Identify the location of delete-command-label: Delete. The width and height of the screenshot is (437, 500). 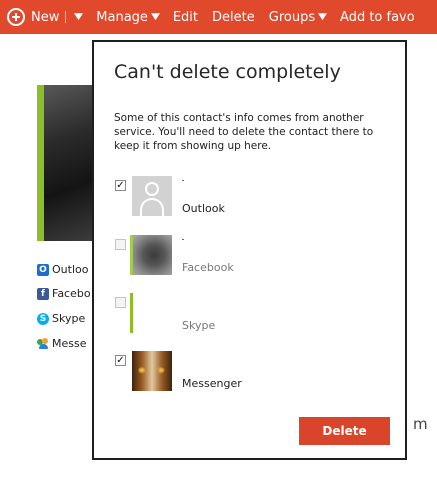
(233, 17).